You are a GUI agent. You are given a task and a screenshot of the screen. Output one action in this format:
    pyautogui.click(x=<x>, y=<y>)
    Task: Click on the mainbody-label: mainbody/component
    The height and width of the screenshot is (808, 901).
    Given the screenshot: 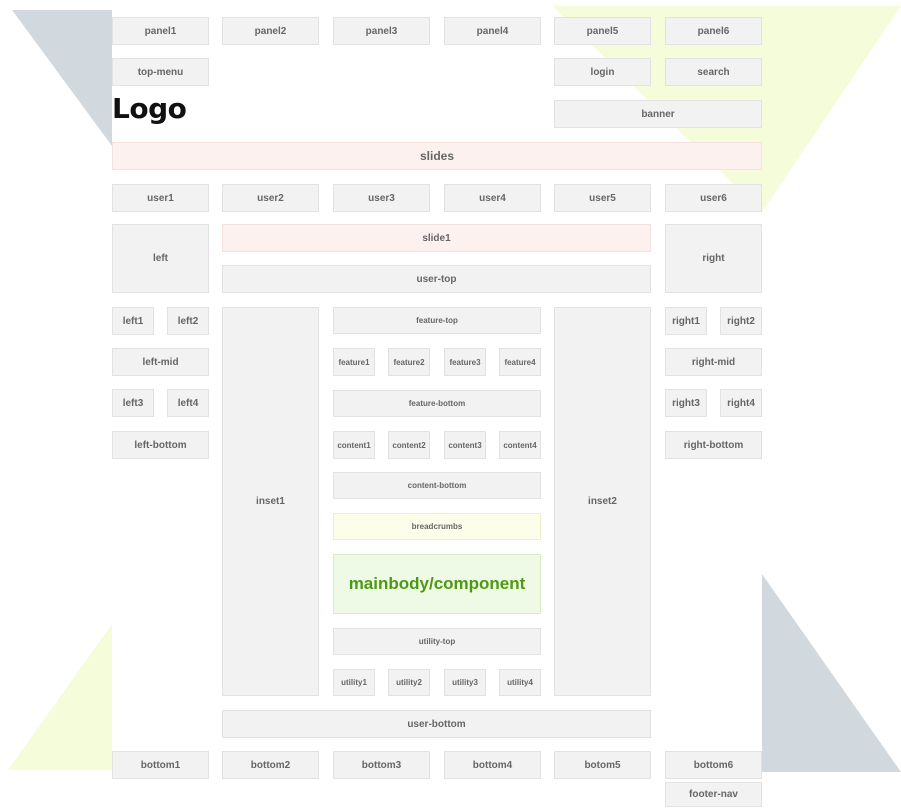 What is the action you would take?
    pyautogui.click(x=437, y=583)
    